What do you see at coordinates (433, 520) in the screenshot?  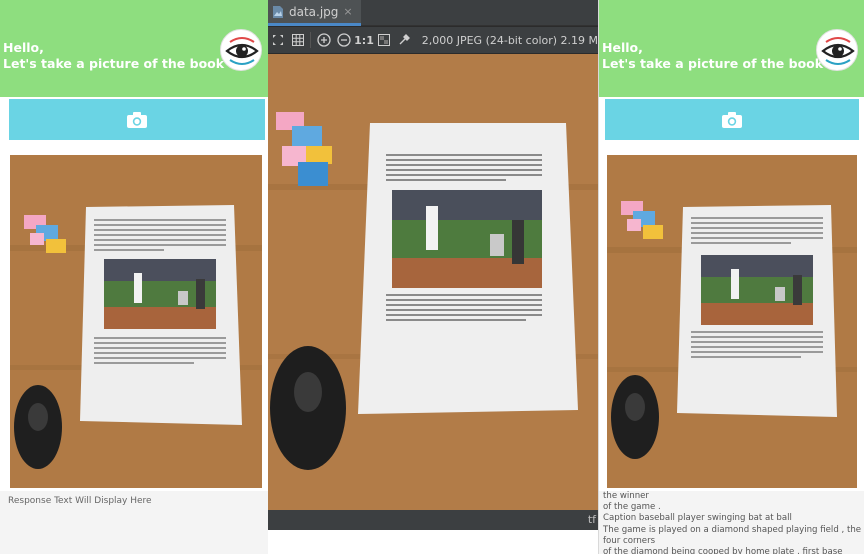 I see `viewer-status-bar: tf` at bounding box center [433, 520].